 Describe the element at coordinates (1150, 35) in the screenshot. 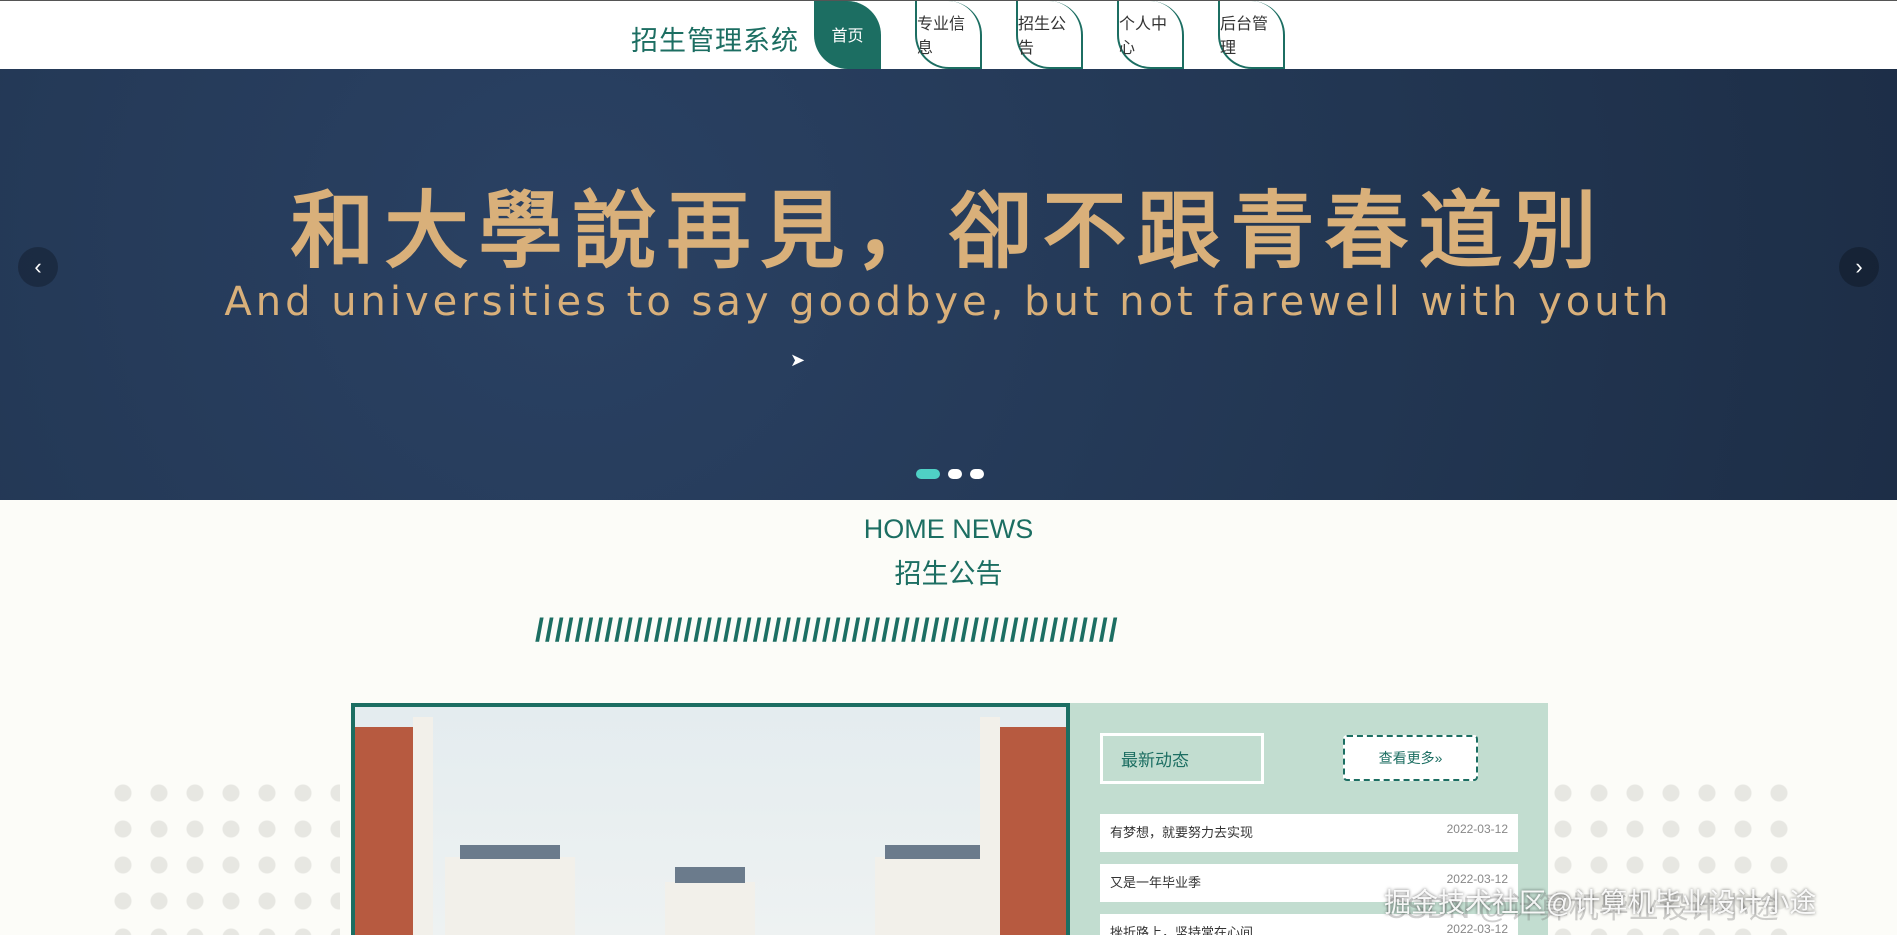

I see `nav-profile: 个人中心` at that location.